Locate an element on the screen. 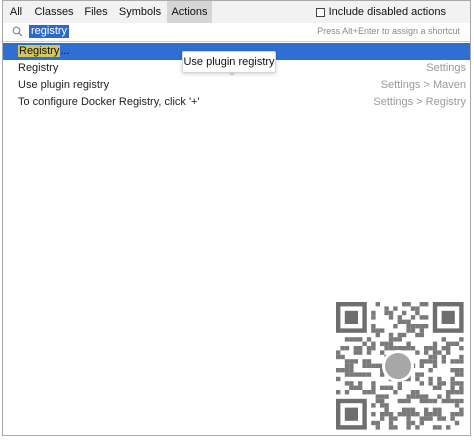 Image resolution: width=474 pixels, height=440 pixels. tooltip: Use plugin registry is located at coordinates (229, 62).